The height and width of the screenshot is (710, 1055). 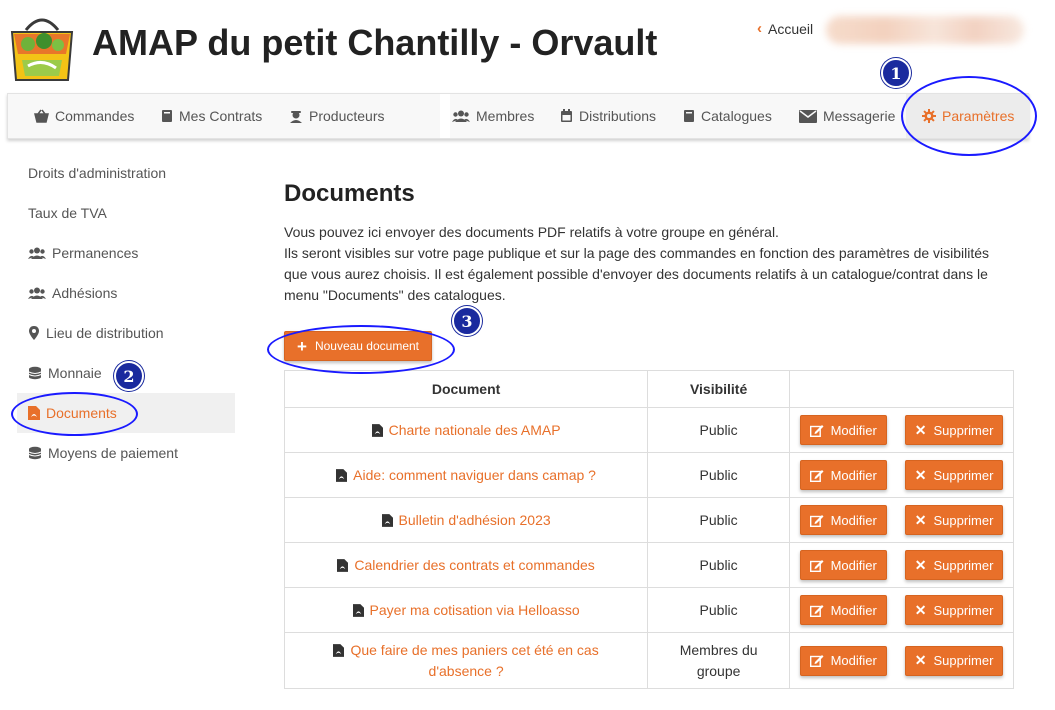 I want to click on sidebar-item-permanences: Permanences, so click(x=126, y=253).